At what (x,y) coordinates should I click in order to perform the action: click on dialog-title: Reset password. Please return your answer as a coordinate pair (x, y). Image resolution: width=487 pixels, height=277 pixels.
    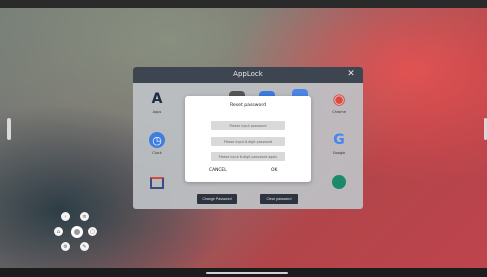
    Looking at the image, I should click on (248, 105).